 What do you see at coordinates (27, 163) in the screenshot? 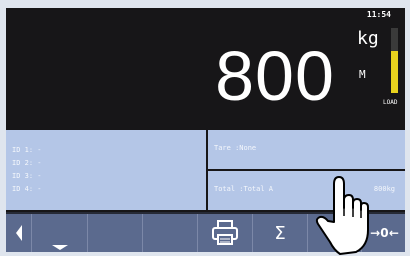
I see `id-line: ID 2: -` at bounding box center [27, 163].